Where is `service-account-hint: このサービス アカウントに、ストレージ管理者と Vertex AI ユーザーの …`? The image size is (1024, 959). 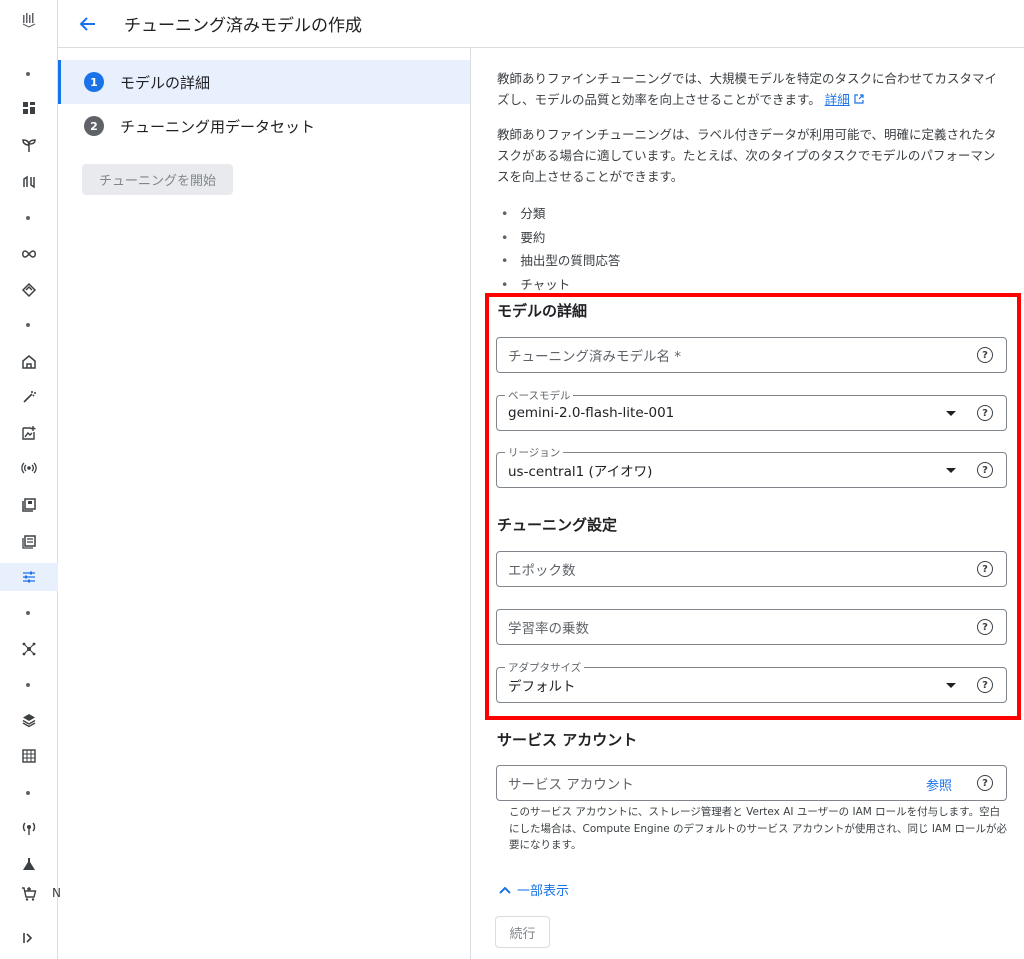
service-account-hint: このサービス アカウントに、ストレージ管理者と Vertex AI ユーザーの … is located at coordinates (758, 828).